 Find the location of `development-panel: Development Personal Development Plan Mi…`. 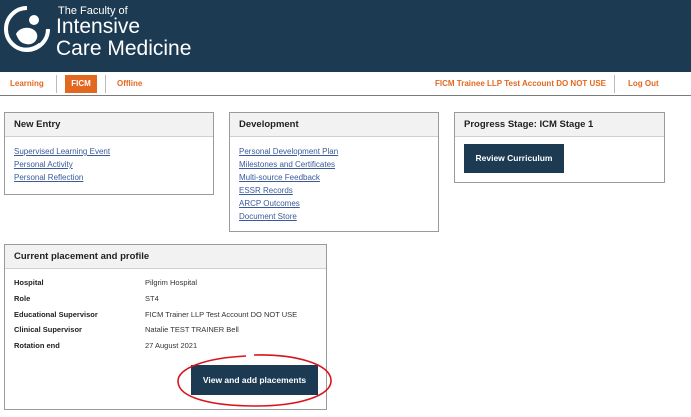

development-panel: Development Personal Development Plan Mi… is located at coordinates (334, 172).